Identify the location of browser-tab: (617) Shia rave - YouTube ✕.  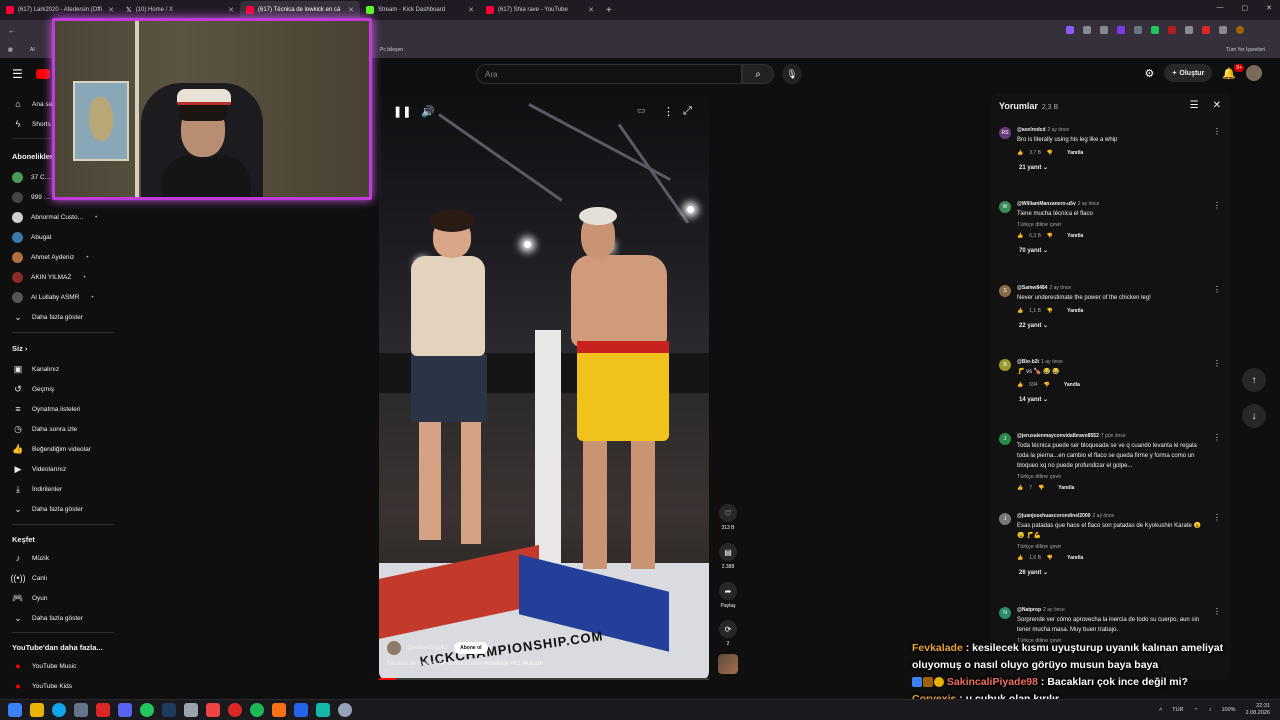
(540, 10).